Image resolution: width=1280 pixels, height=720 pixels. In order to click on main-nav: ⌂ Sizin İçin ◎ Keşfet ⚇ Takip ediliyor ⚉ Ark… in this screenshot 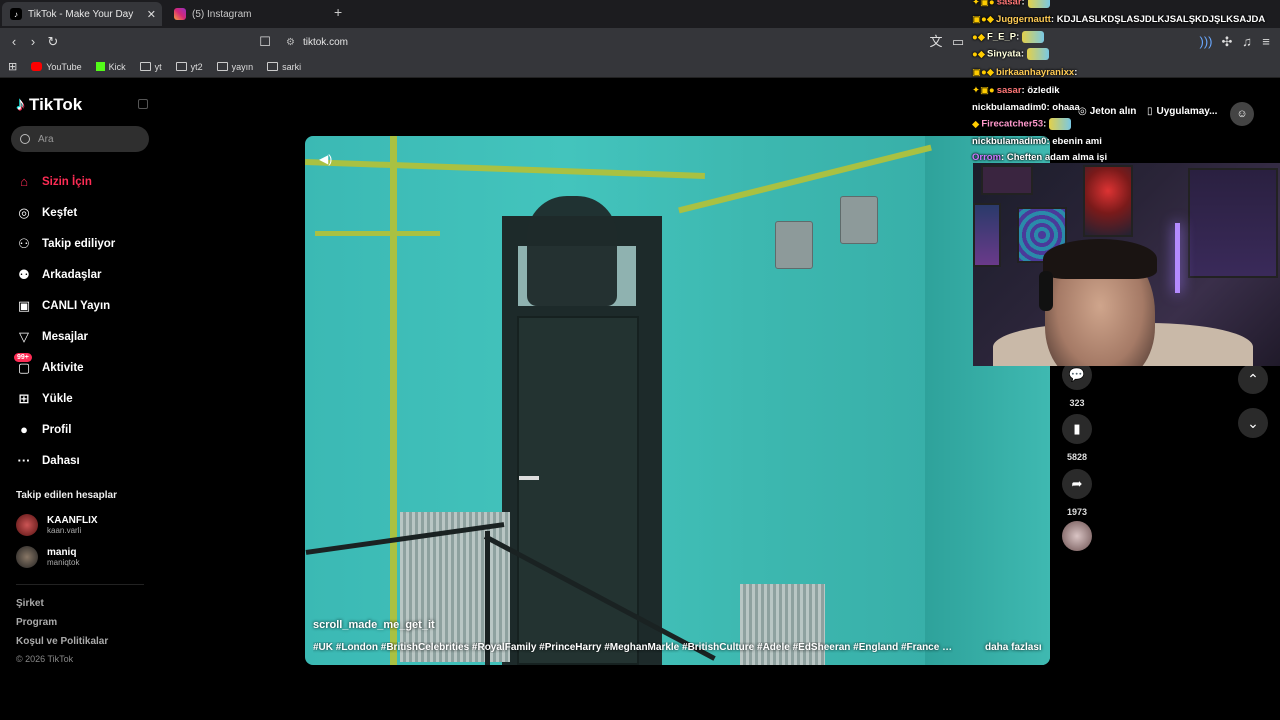, I will do `click(85, 321)`.